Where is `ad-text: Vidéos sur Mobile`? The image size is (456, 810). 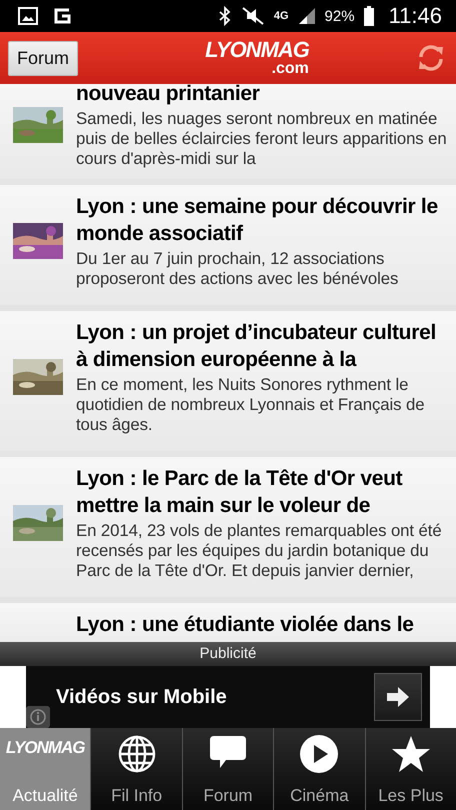 ad-text: Vidéos sur Mobile is located at coordinates (141, 697).